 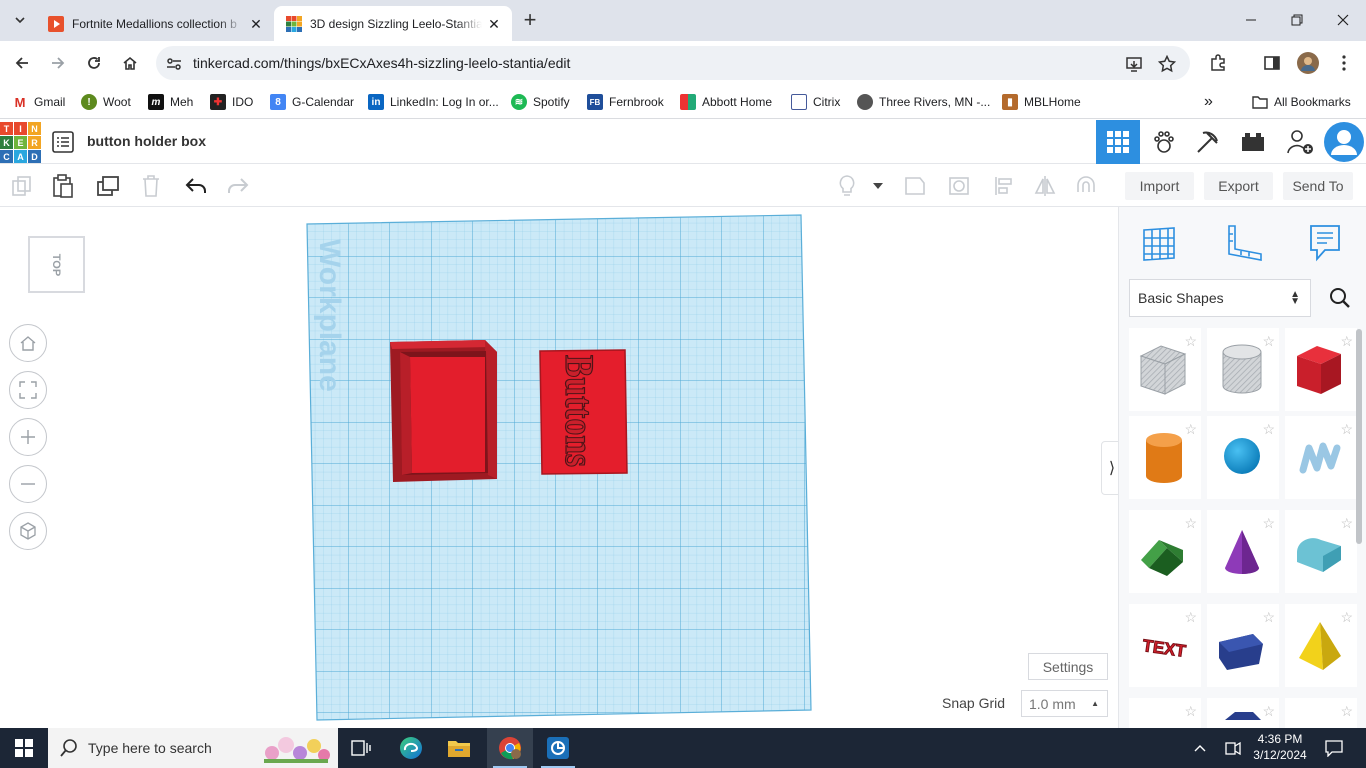 I want to click on reload-button, so click(x=94, y=63).